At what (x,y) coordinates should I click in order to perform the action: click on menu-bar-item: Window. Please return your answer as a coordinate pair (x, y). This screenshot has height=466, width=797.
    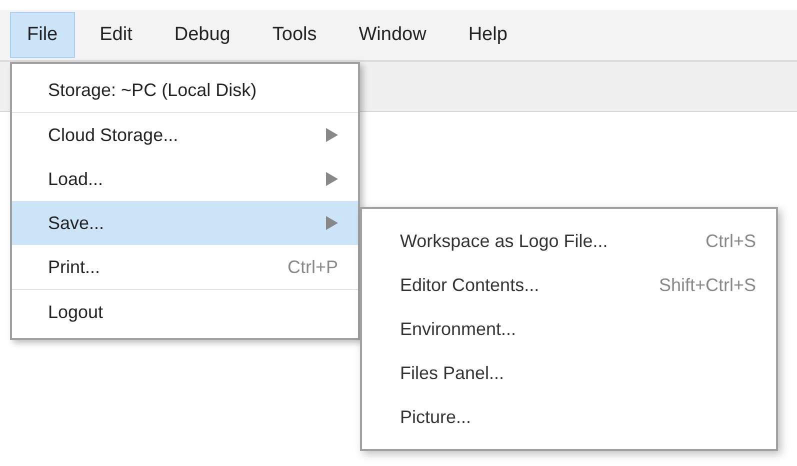
    Looking at the image, I should click on (393, 35).